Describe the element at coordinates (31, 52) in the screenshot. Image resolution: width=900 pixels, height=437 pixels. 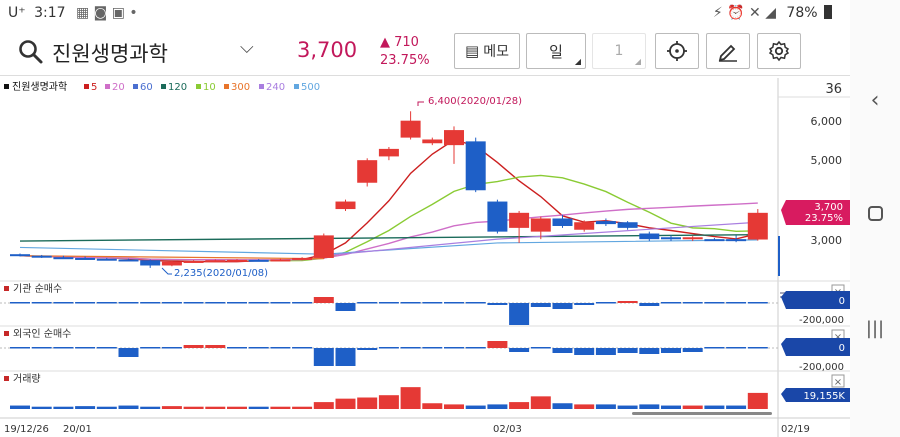
I see `search-icon` at that location.